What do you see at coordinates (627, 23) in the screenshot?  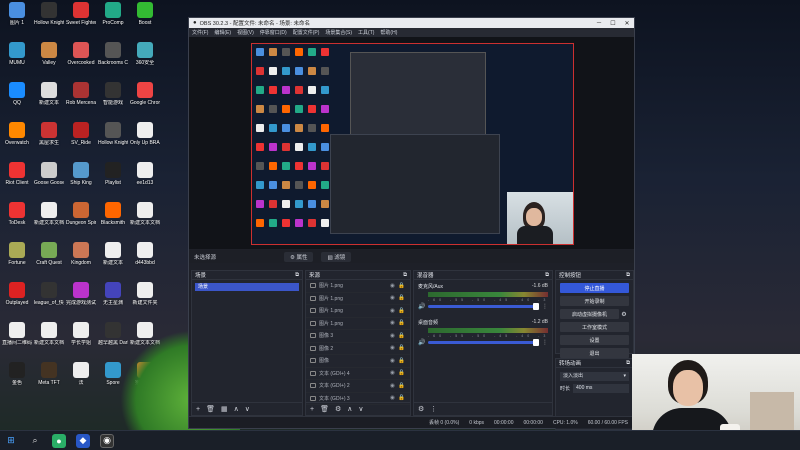 I see `close-icon: ✕` at bounding box center [627, 23].